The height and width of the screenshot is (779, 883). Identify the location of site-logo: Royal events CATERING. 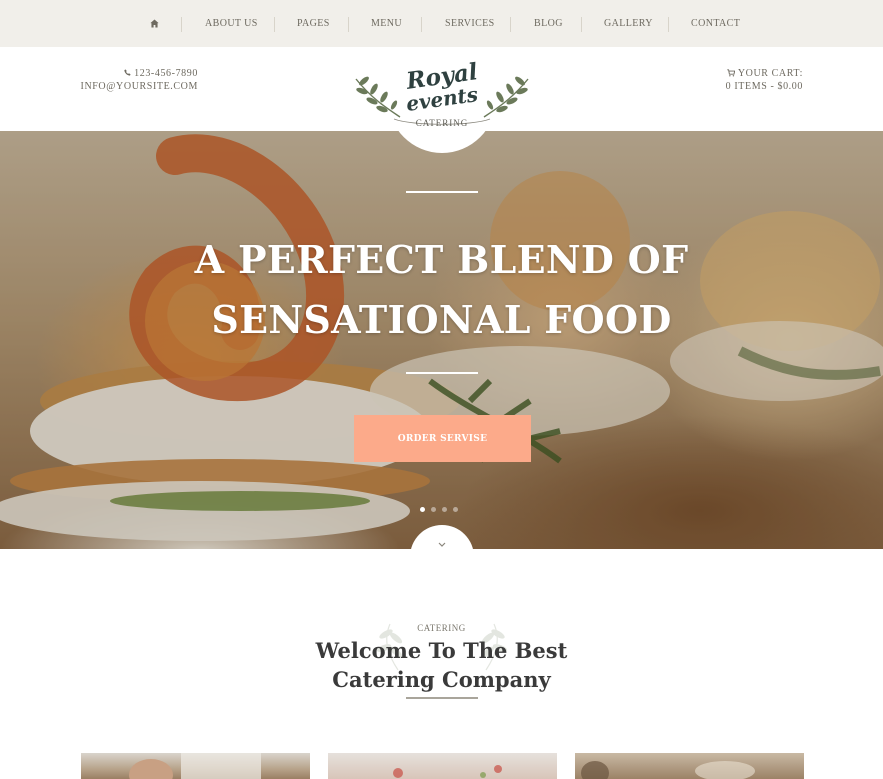
(442, 102).